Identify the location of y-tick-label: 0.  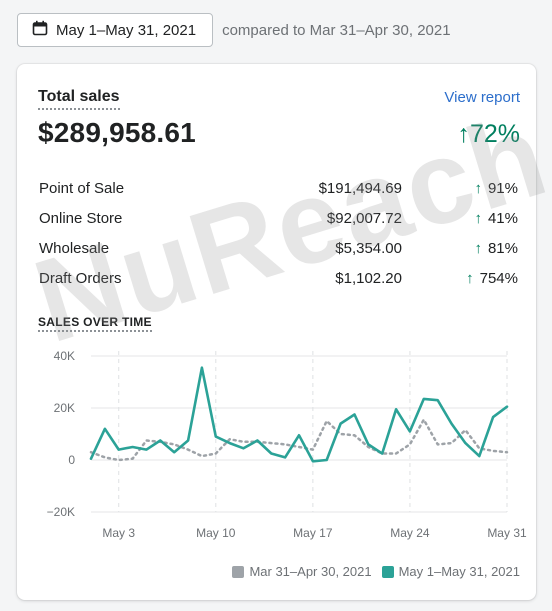
(71, 460).